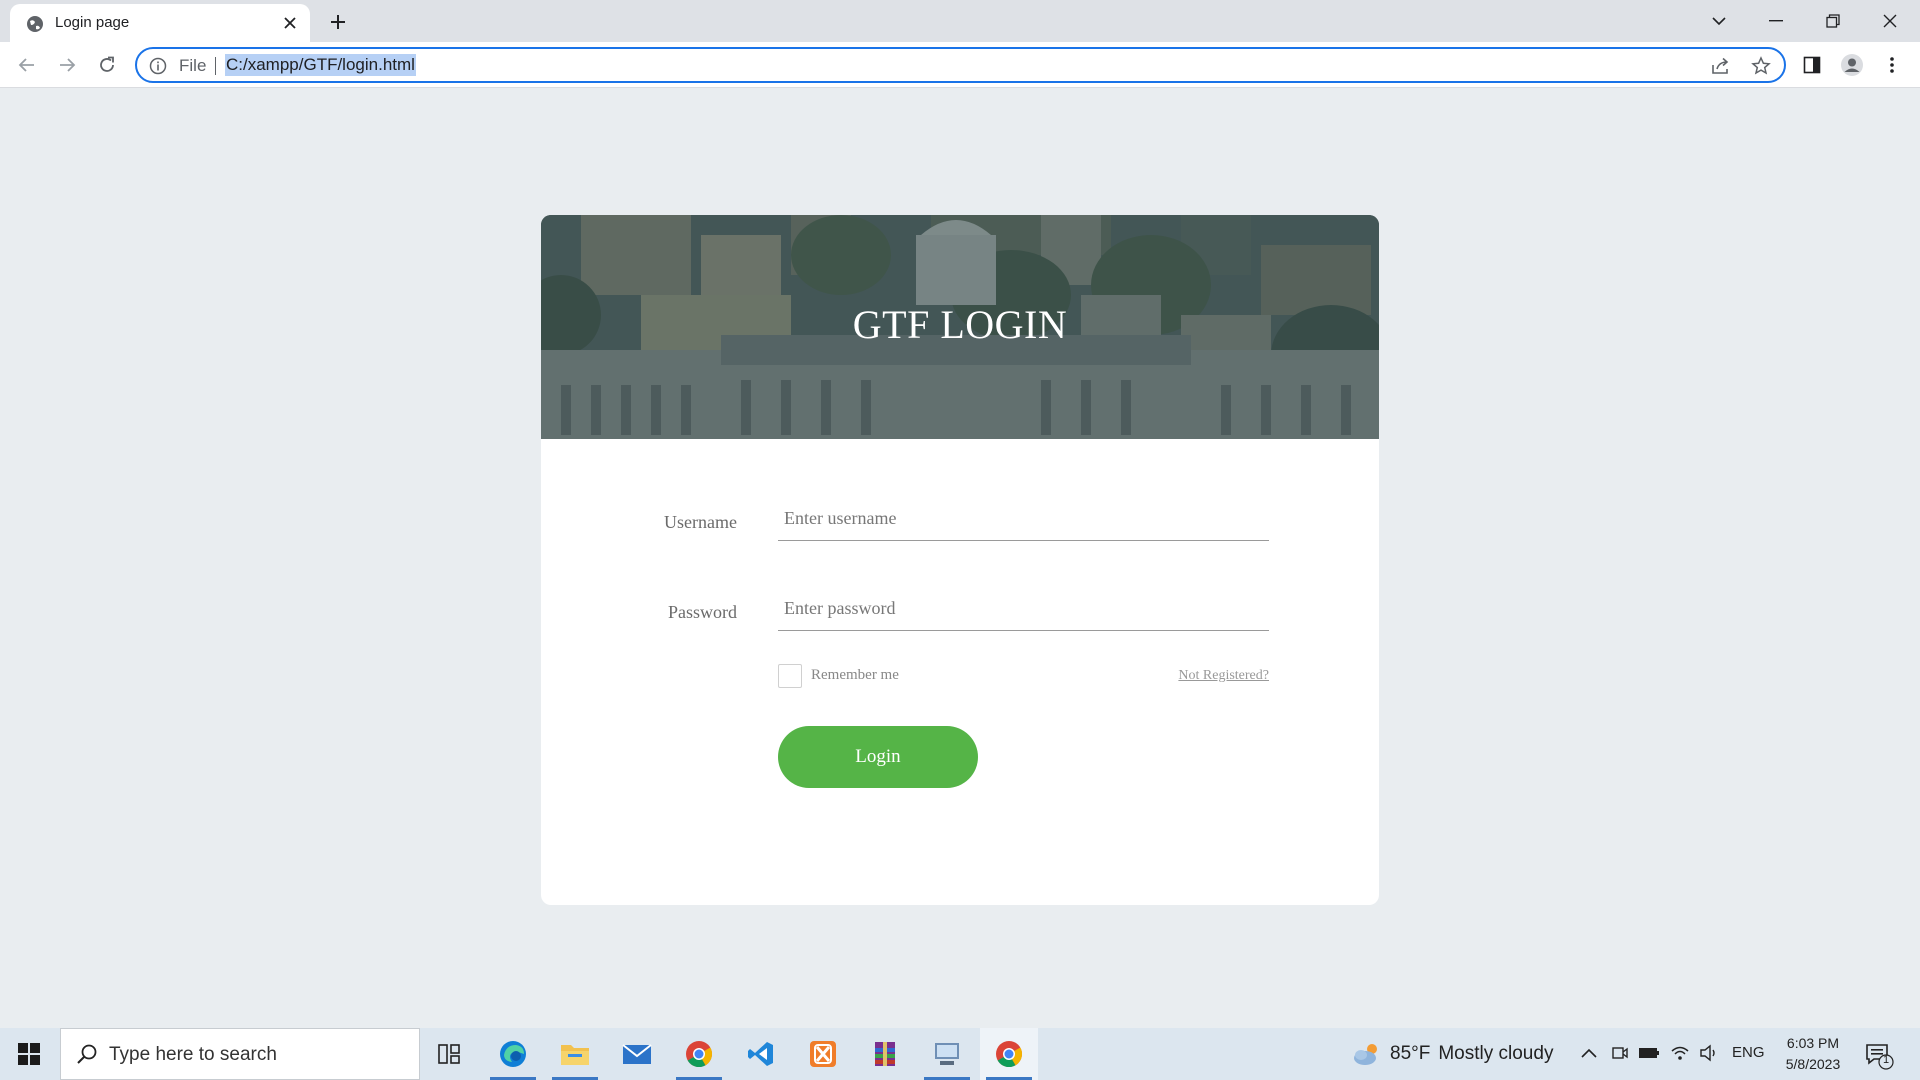 The width and height of the screenshot is (1920, 1080). I want to click on show-hidden-icons-chevron-icon, so click(1589, 1053).